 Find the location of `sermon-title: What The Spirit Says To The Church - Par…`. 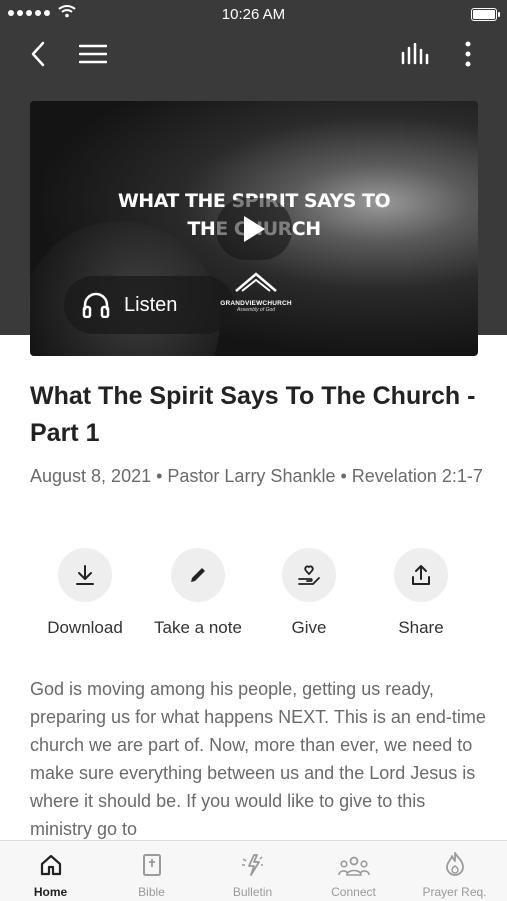

sermon-title: What The Spirit Says To The Church - Par… is located at coordinates (253, 414).